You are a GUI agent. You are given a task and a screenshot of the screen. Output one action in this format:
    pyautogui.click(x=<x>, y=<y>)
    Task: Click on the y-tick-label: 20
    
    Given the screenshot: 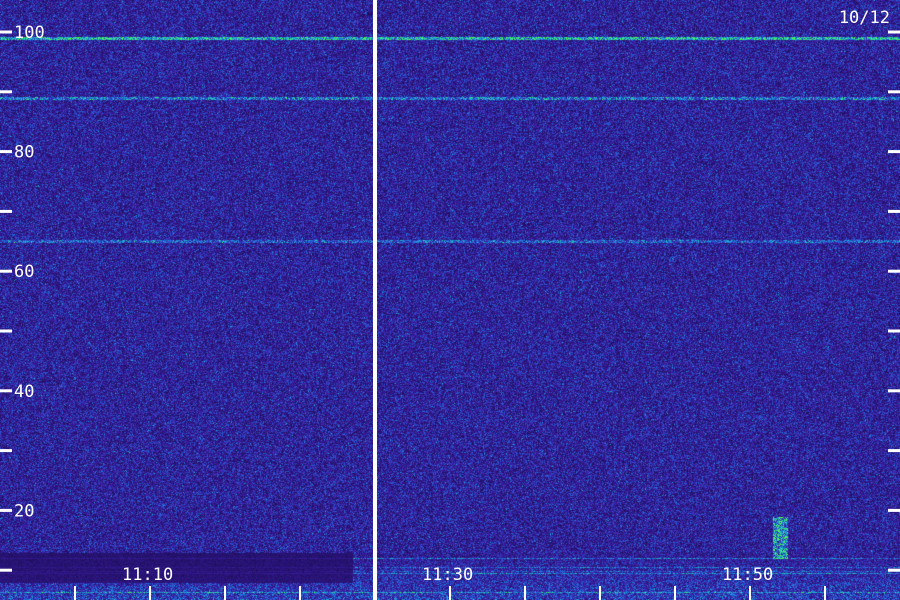 What is the action you would take?
    pyautogui.click(x=24, y=511)
    